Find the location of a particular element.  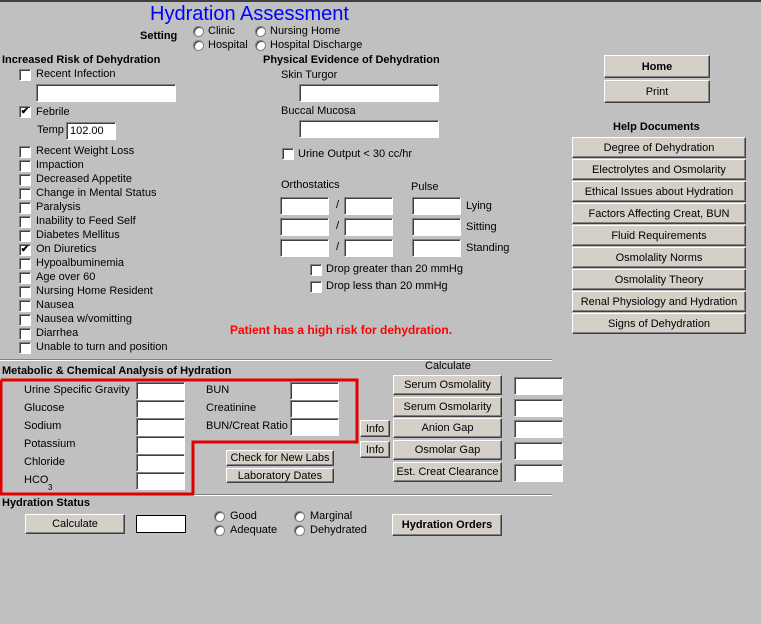

lab-label: BUN/Creat Ratio is located at coordinates (247, 426).